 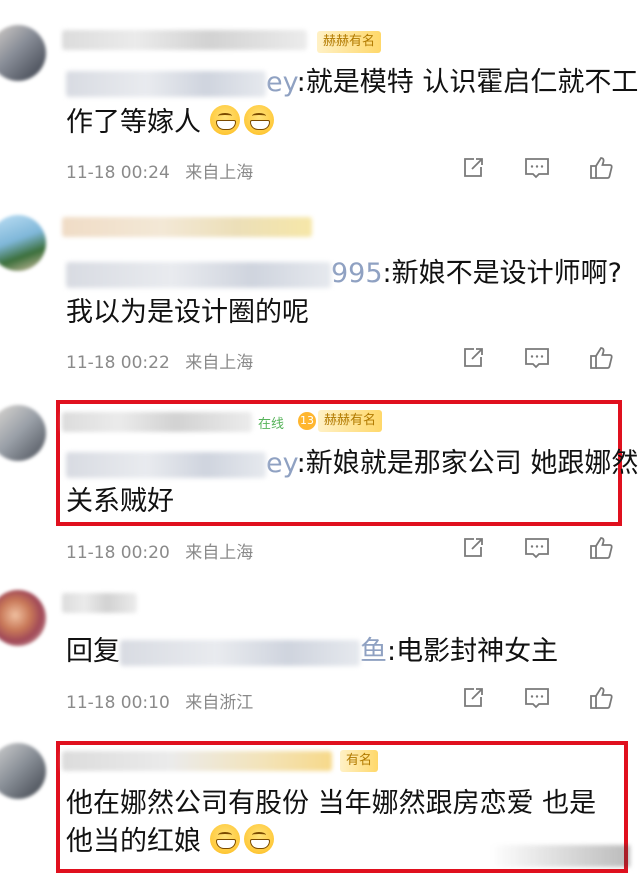 I want to click on comment-body: :就是模特 认识霍启仁就不工, so click(x=467, y=82).